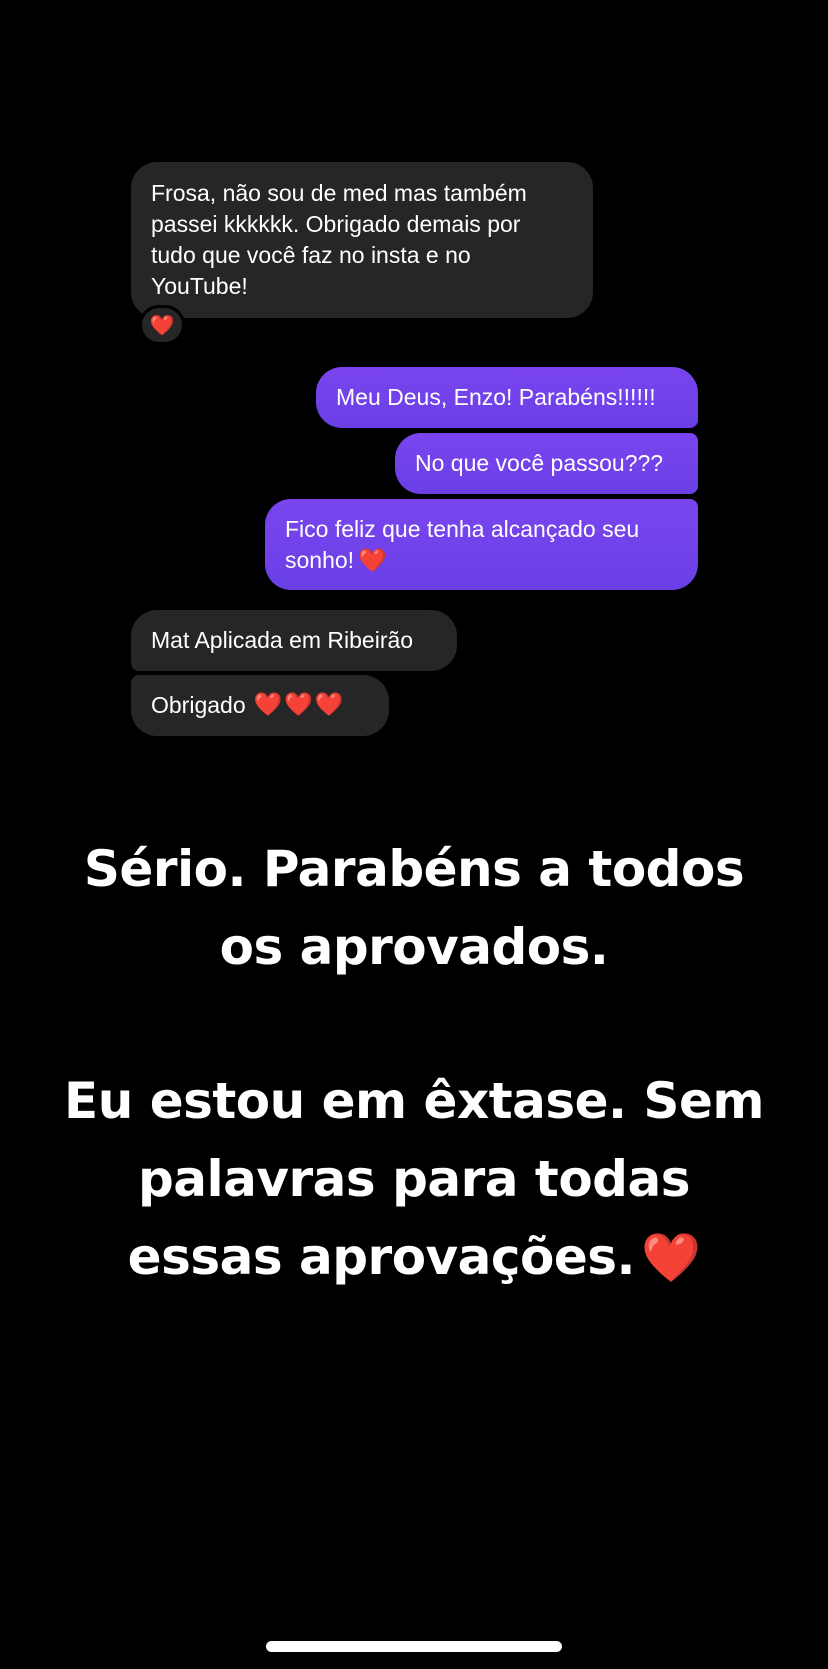 The width and height of the screenshot is (828, 1669). What do you see at coordinates (539, 463) in the screenshot?
I see `message-text: No que você passou???` at bounding box center [539, 463].